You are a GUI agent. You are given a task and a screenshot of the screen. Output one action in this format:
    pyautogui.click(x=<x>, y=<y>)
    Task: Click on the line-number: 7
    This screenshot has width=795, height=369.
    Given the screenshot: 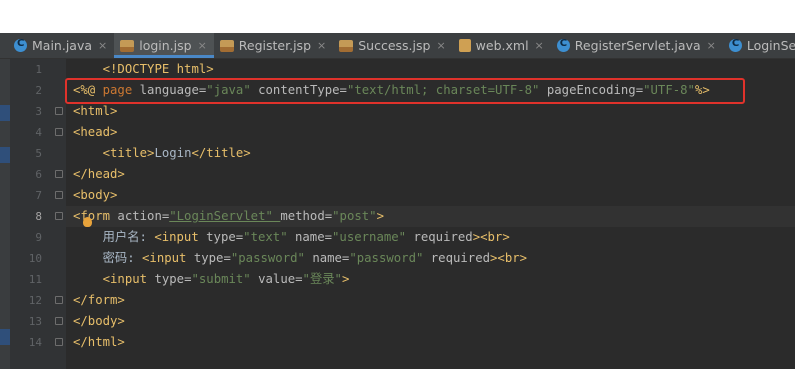 What is the action you would take?
    pyautogui.click(x=38, y=195)
    